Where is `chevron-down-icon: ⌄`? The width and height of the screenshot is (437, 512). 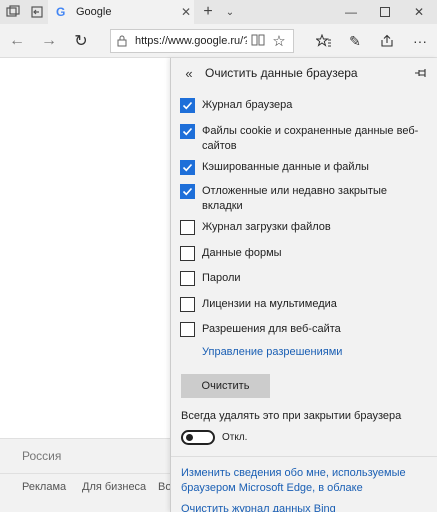
chevron-down-icon: ⌄ is located at coordinates (230, 12).